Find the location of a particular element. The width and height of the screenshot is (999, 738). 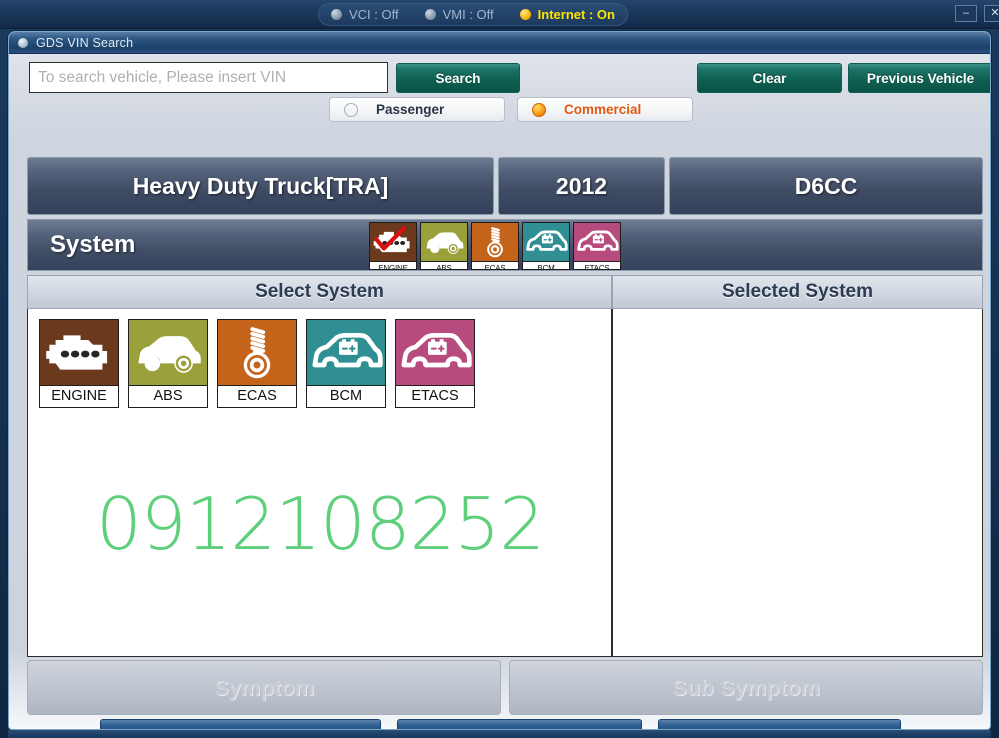

system-icon-grid: ENGINE ABS ECAS BCM ETACS is located at coordinates (257, 363).